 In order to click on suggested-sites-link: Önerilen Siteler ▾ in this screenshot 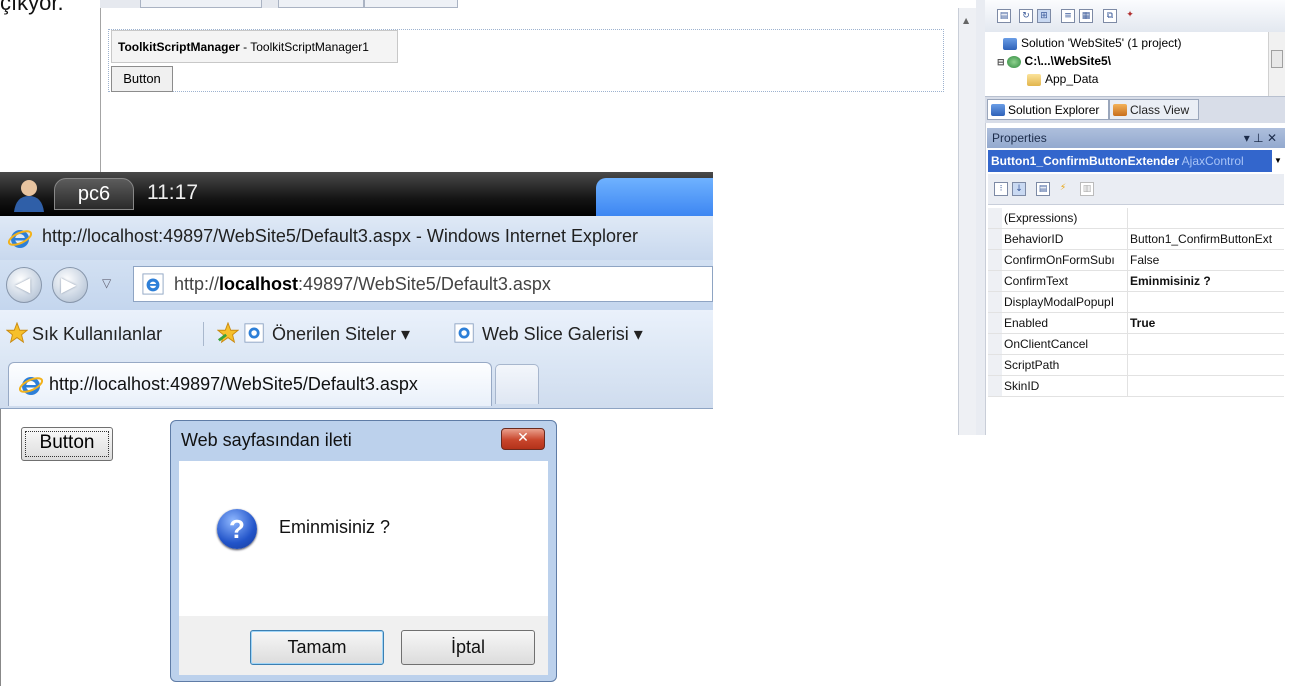, I will do `click(341, 334)`.